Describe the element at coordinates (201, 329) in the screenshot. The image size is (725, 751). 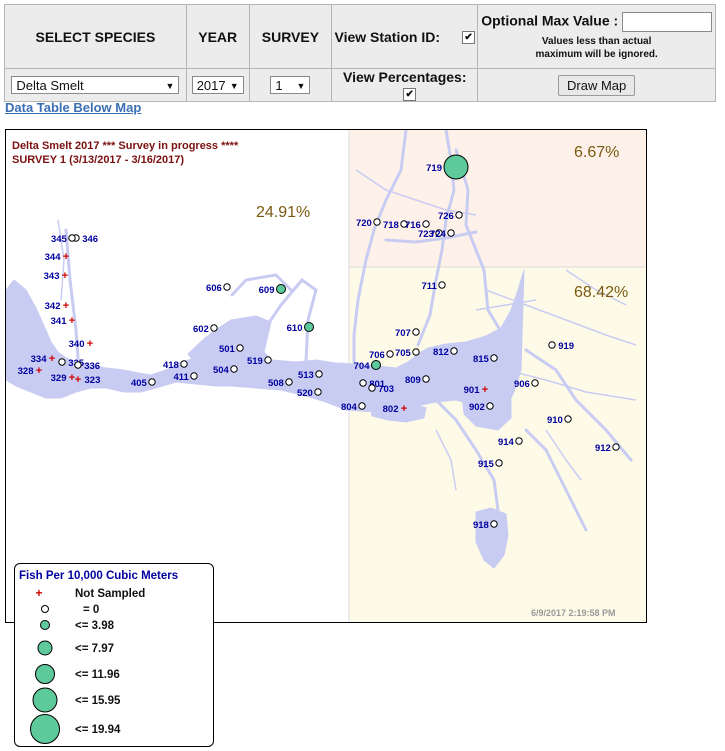
I see `station-id-label: 602` at that location.